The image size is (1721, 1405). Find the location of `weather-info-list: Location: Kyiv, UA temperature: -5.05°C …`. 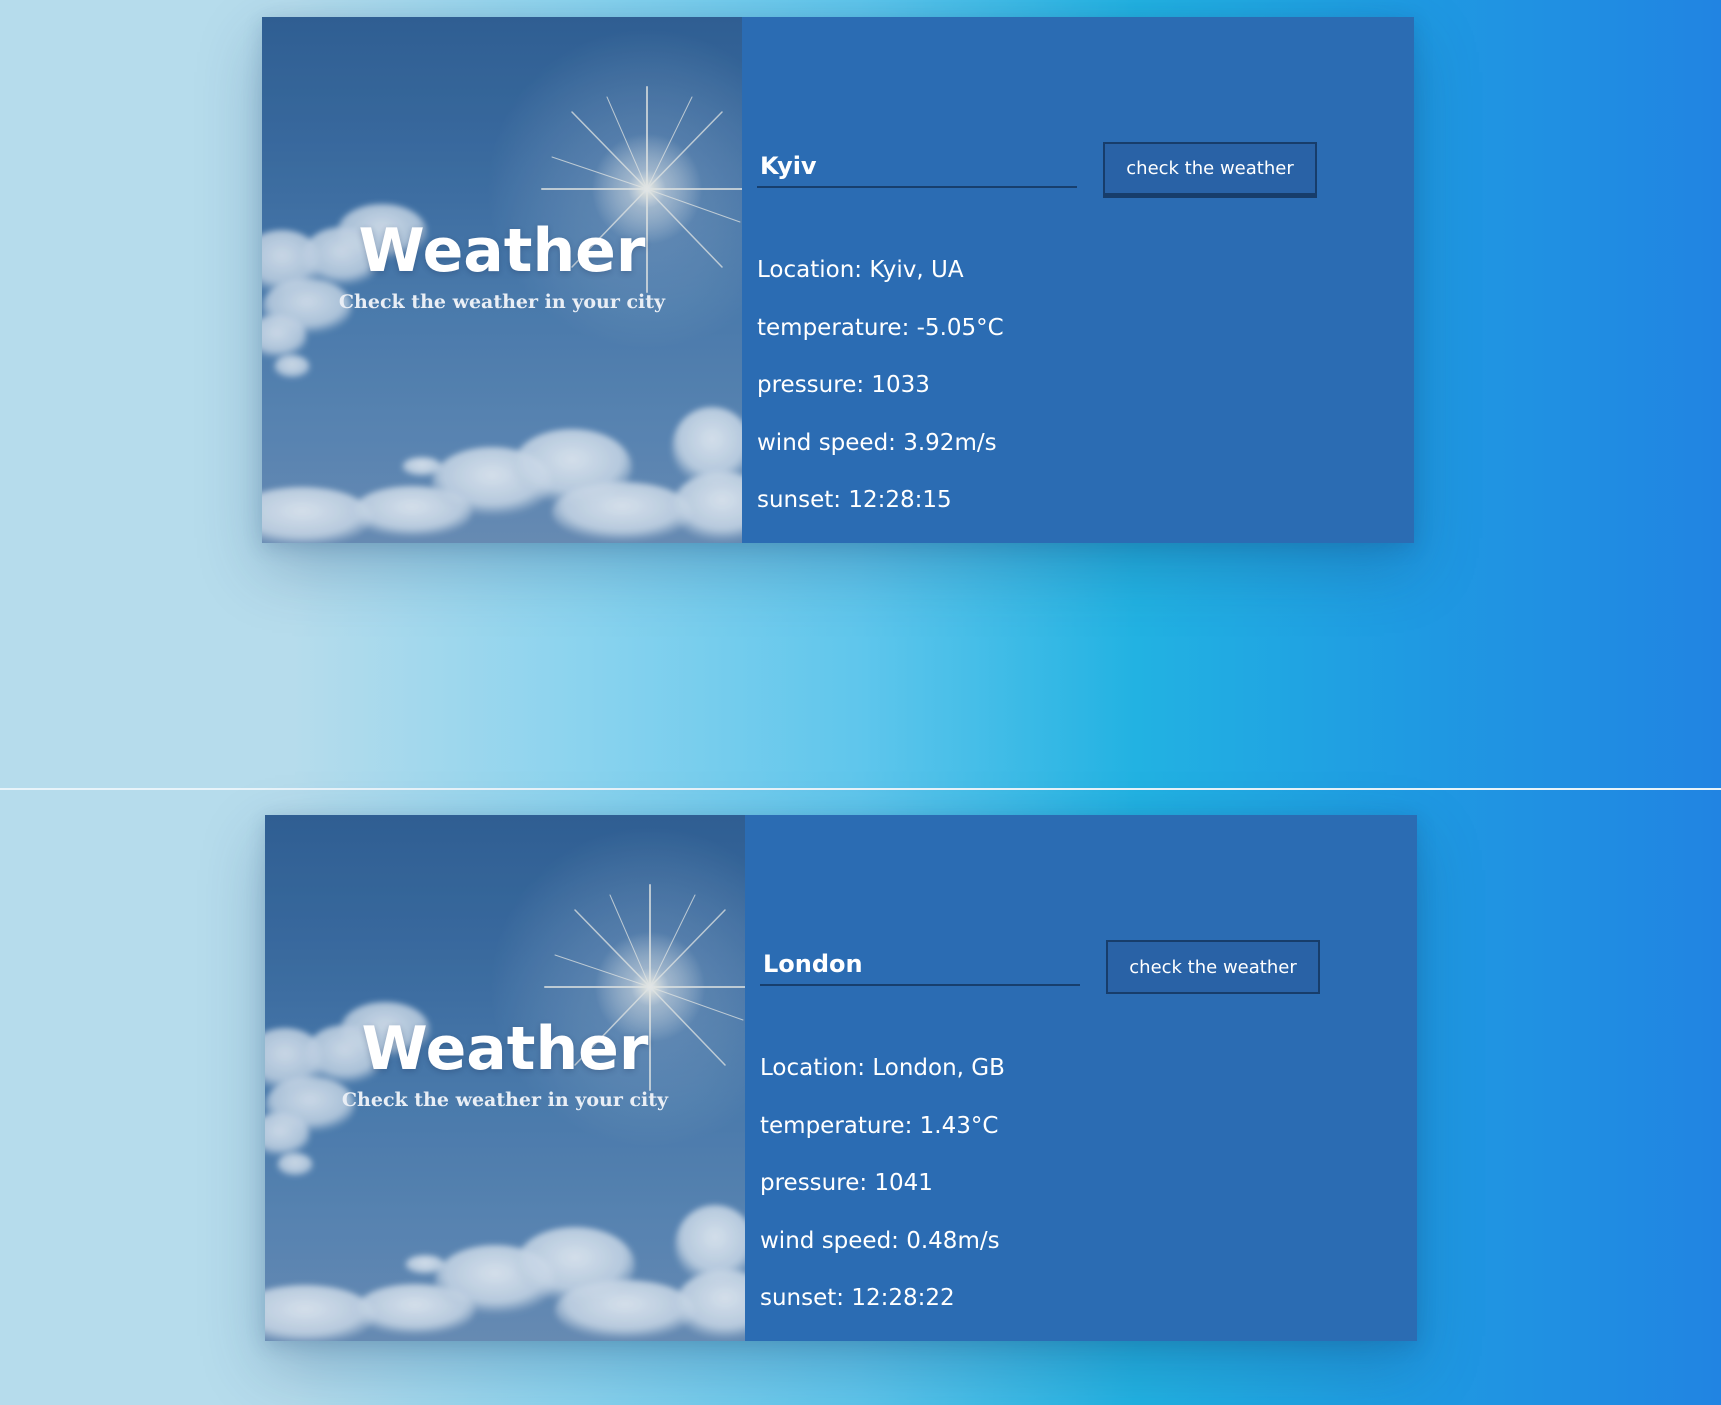

weather-info-list: Location: Kyiv, UA temperature: -5.05°C … is located at coordinates (880, 399).